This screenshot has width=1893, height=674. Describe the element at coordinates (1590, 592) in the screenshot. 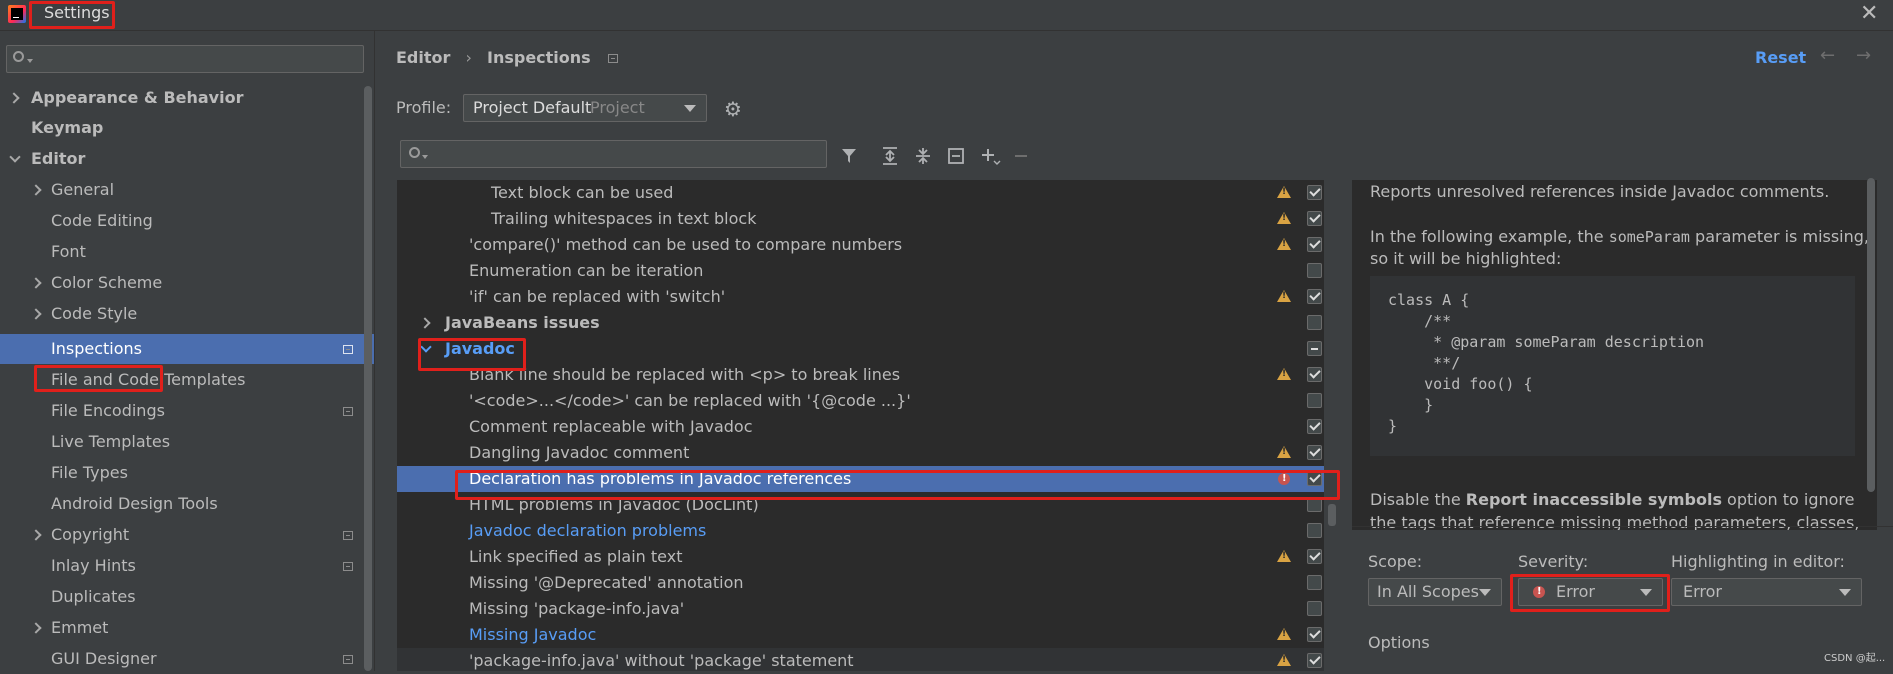

I see `severity-select: Error` at that location.